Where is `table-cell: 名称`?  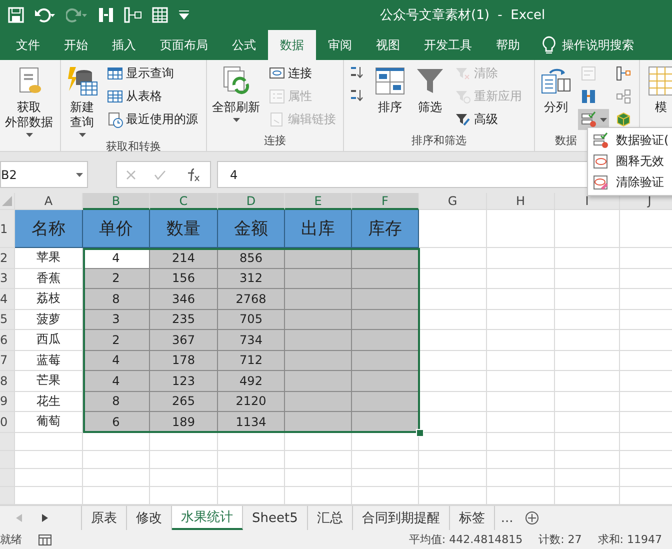 table-cell: 名称 is located at coordinates (49, 229).